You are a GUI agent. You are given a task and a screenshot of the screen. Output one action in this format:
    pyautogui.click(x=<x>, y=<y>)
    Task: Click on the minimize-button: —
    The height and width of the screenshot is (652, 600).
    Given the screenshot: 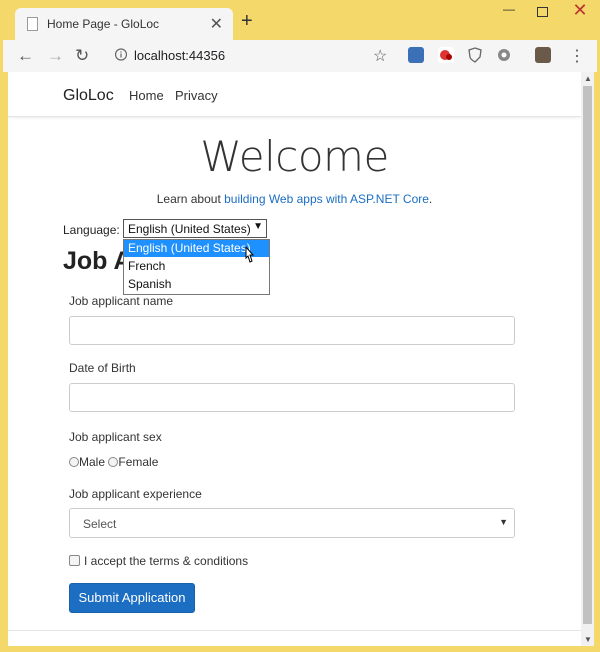 What is the action you would take?
    pyautogui.click(x=509, y=9)
    